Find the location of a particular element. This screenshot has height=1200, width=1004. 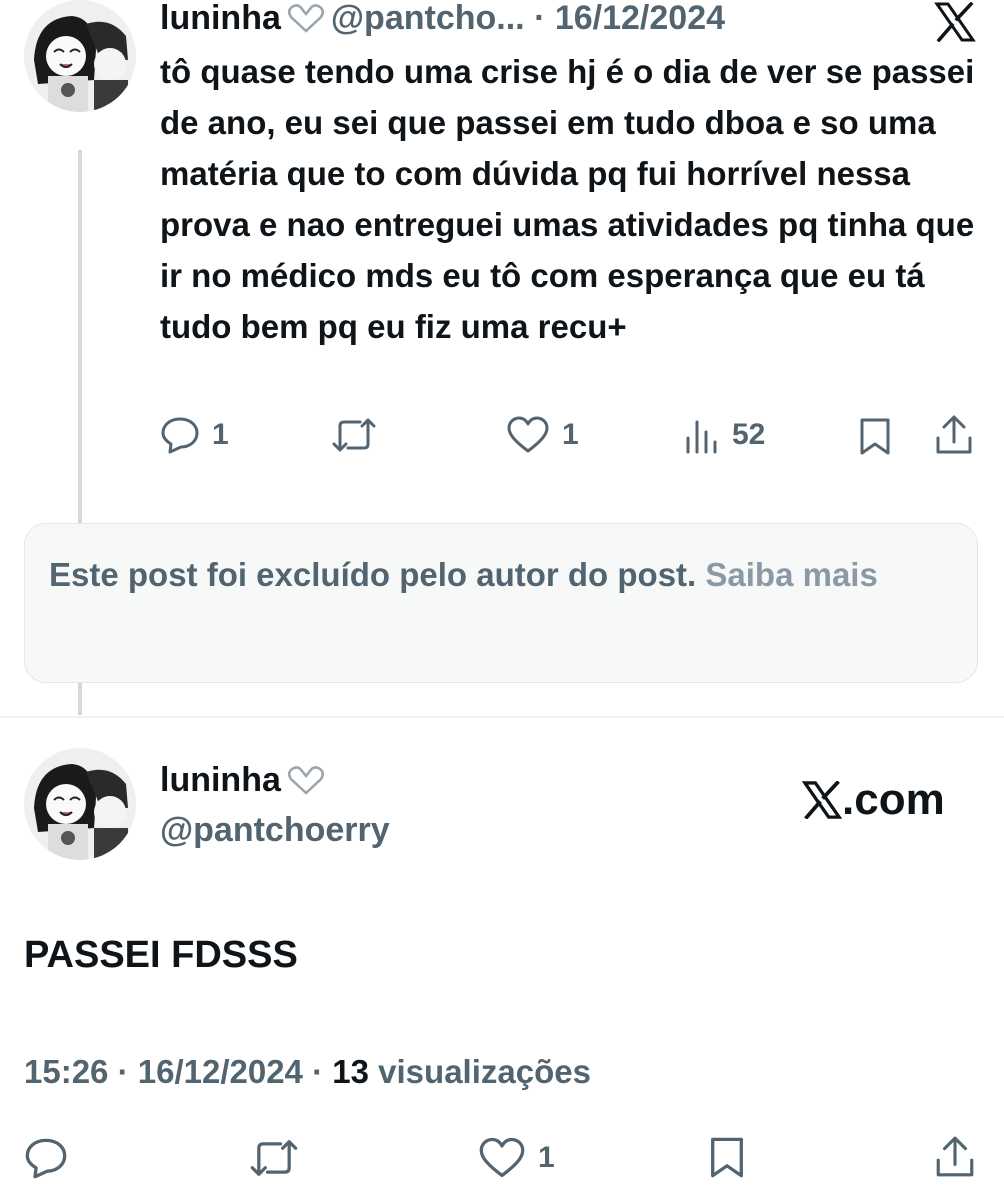

view-count: 52 is located at coordinates (749, 434).